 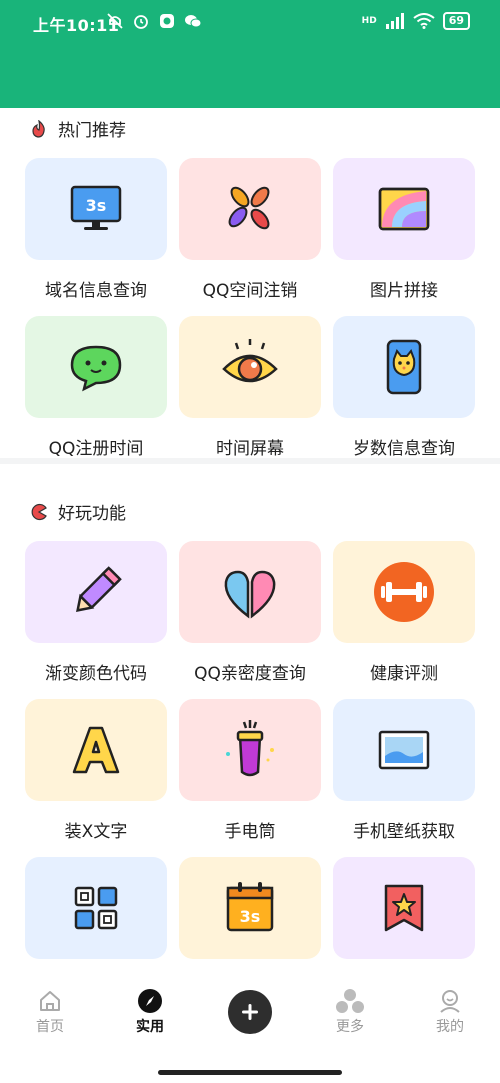 I want to click on alarm-icon, so click(x=141, y=22).